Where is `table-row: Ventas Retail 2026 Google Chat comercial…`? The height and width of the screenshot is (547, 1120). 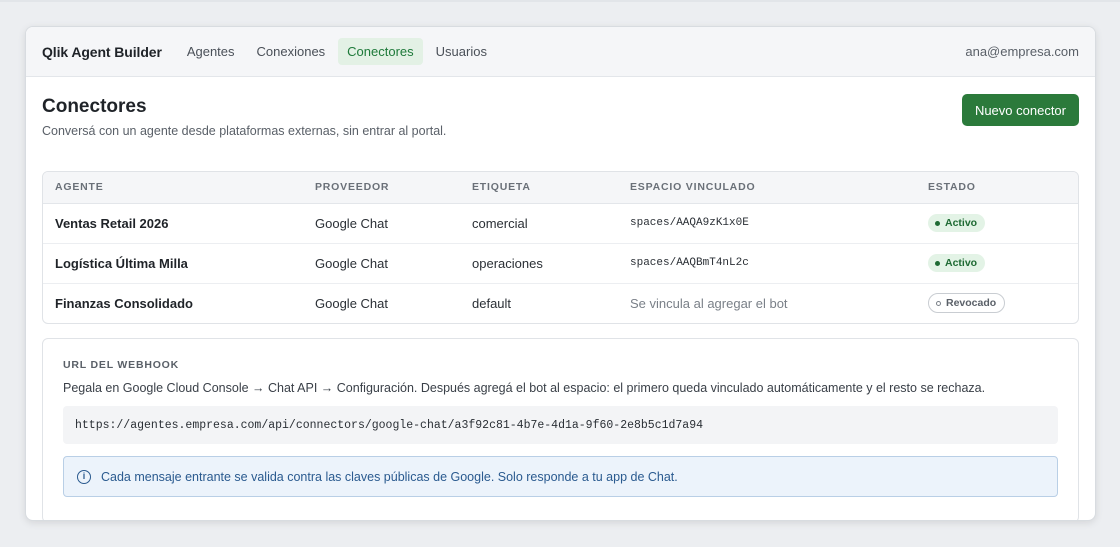
table-row: Ventas Retail 2026 Google Chat comercial… is located at coordinates (560, 223).